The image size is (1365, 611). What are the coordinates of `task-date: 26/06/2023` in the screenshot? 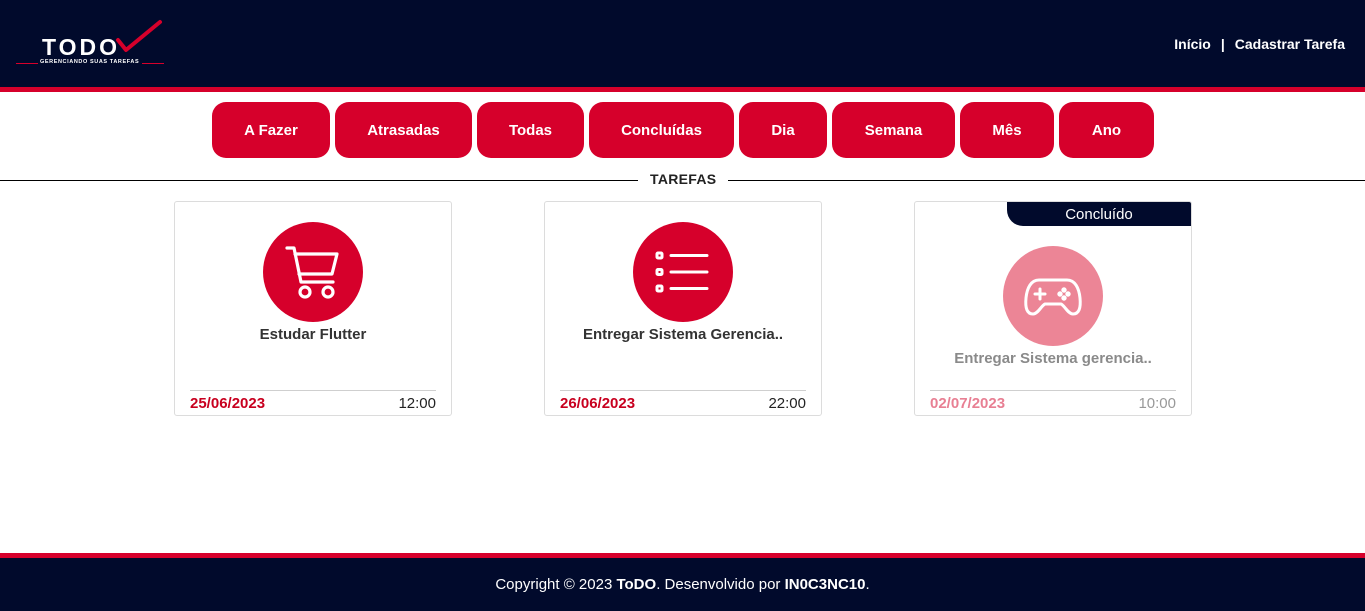 It's located at (598, 403).